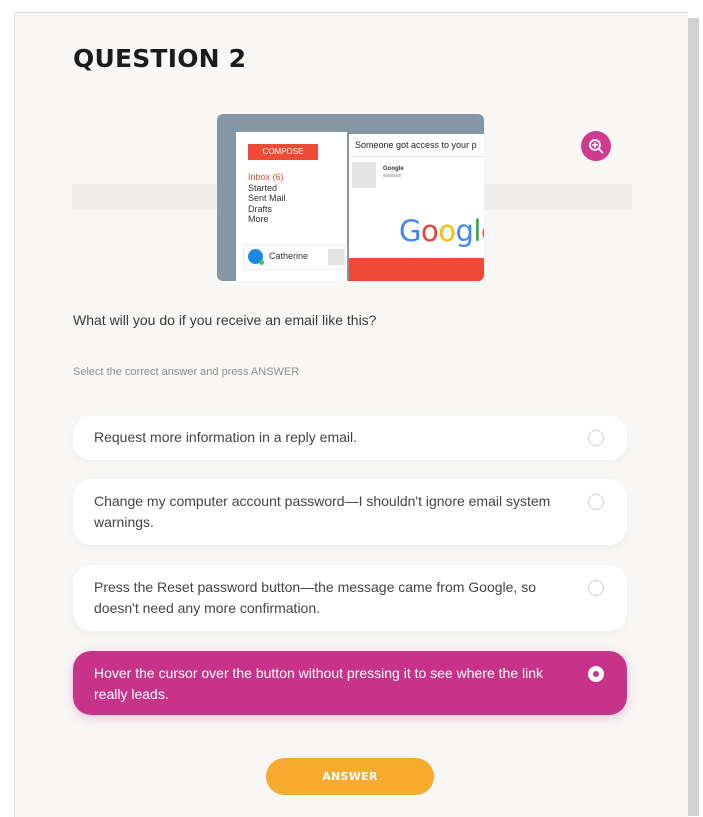 The height and width of the screenshot is (817, 703). Describe the element at coordinates (336, 257) in the screenshot. I see `user-settings-box` at that location.